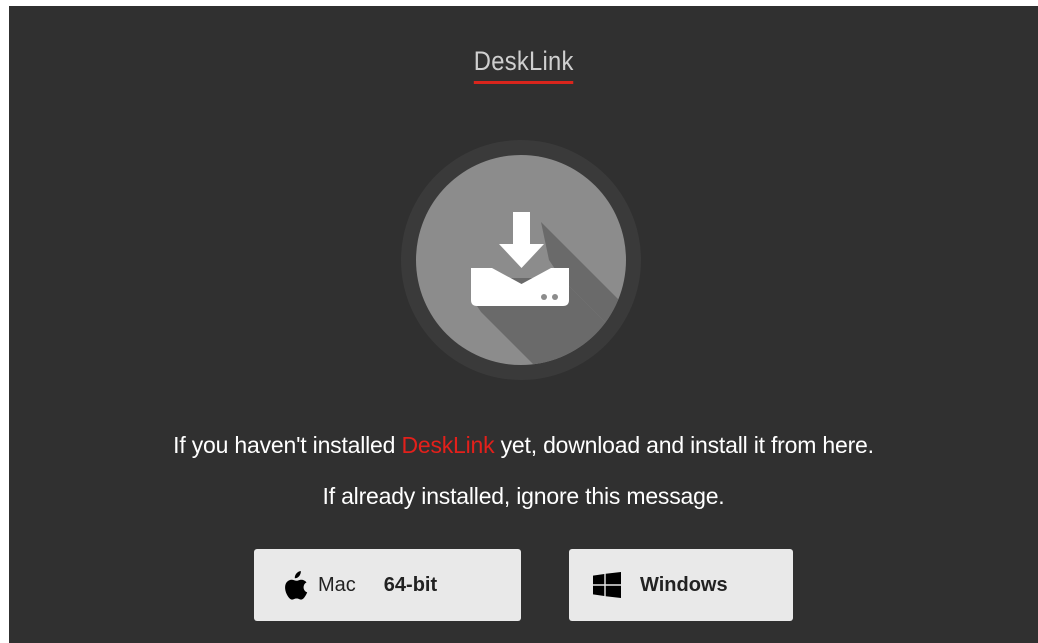 The height and width of the screenshot is (643, 1038). What do you see at coordinates (448, 445) in the screenshot?
I see `install-message-brand: DeskLink` at bounding box center [448, 445].